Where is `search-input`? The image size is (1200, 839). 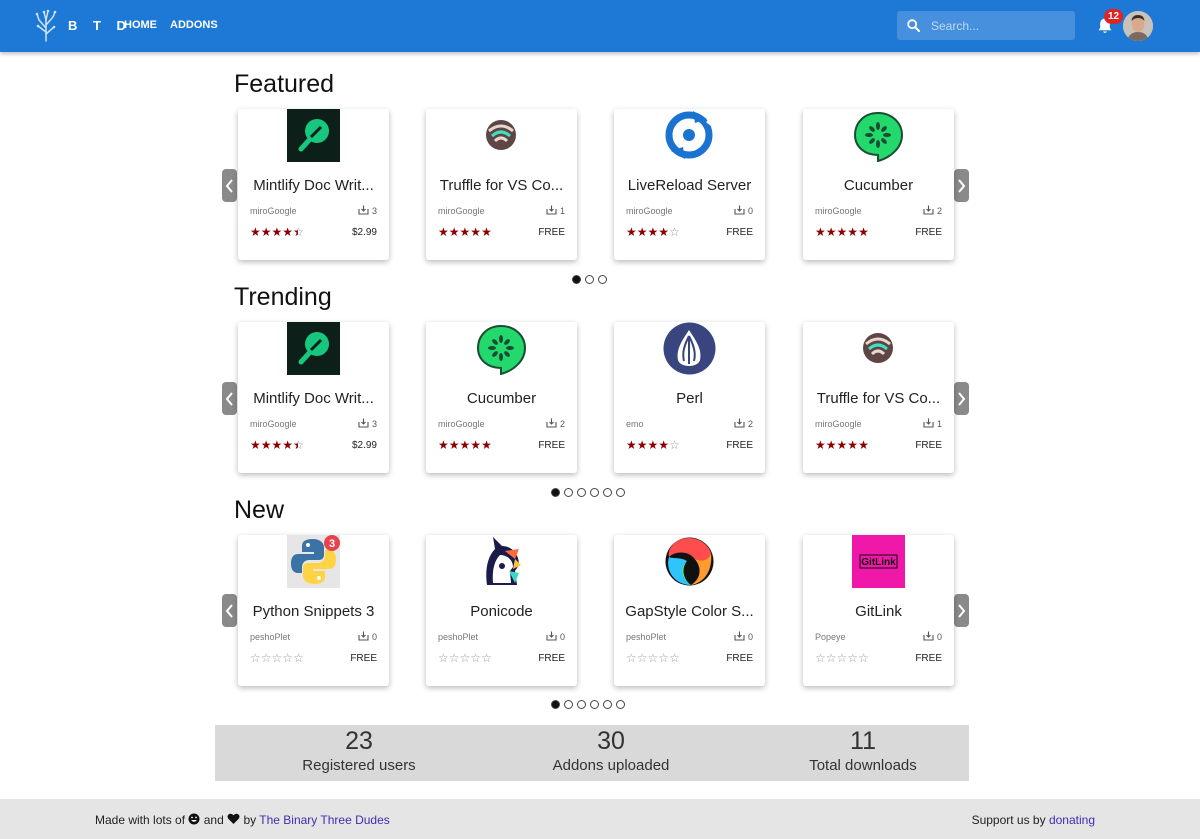 search-input is located at coordinates (1000, 25).